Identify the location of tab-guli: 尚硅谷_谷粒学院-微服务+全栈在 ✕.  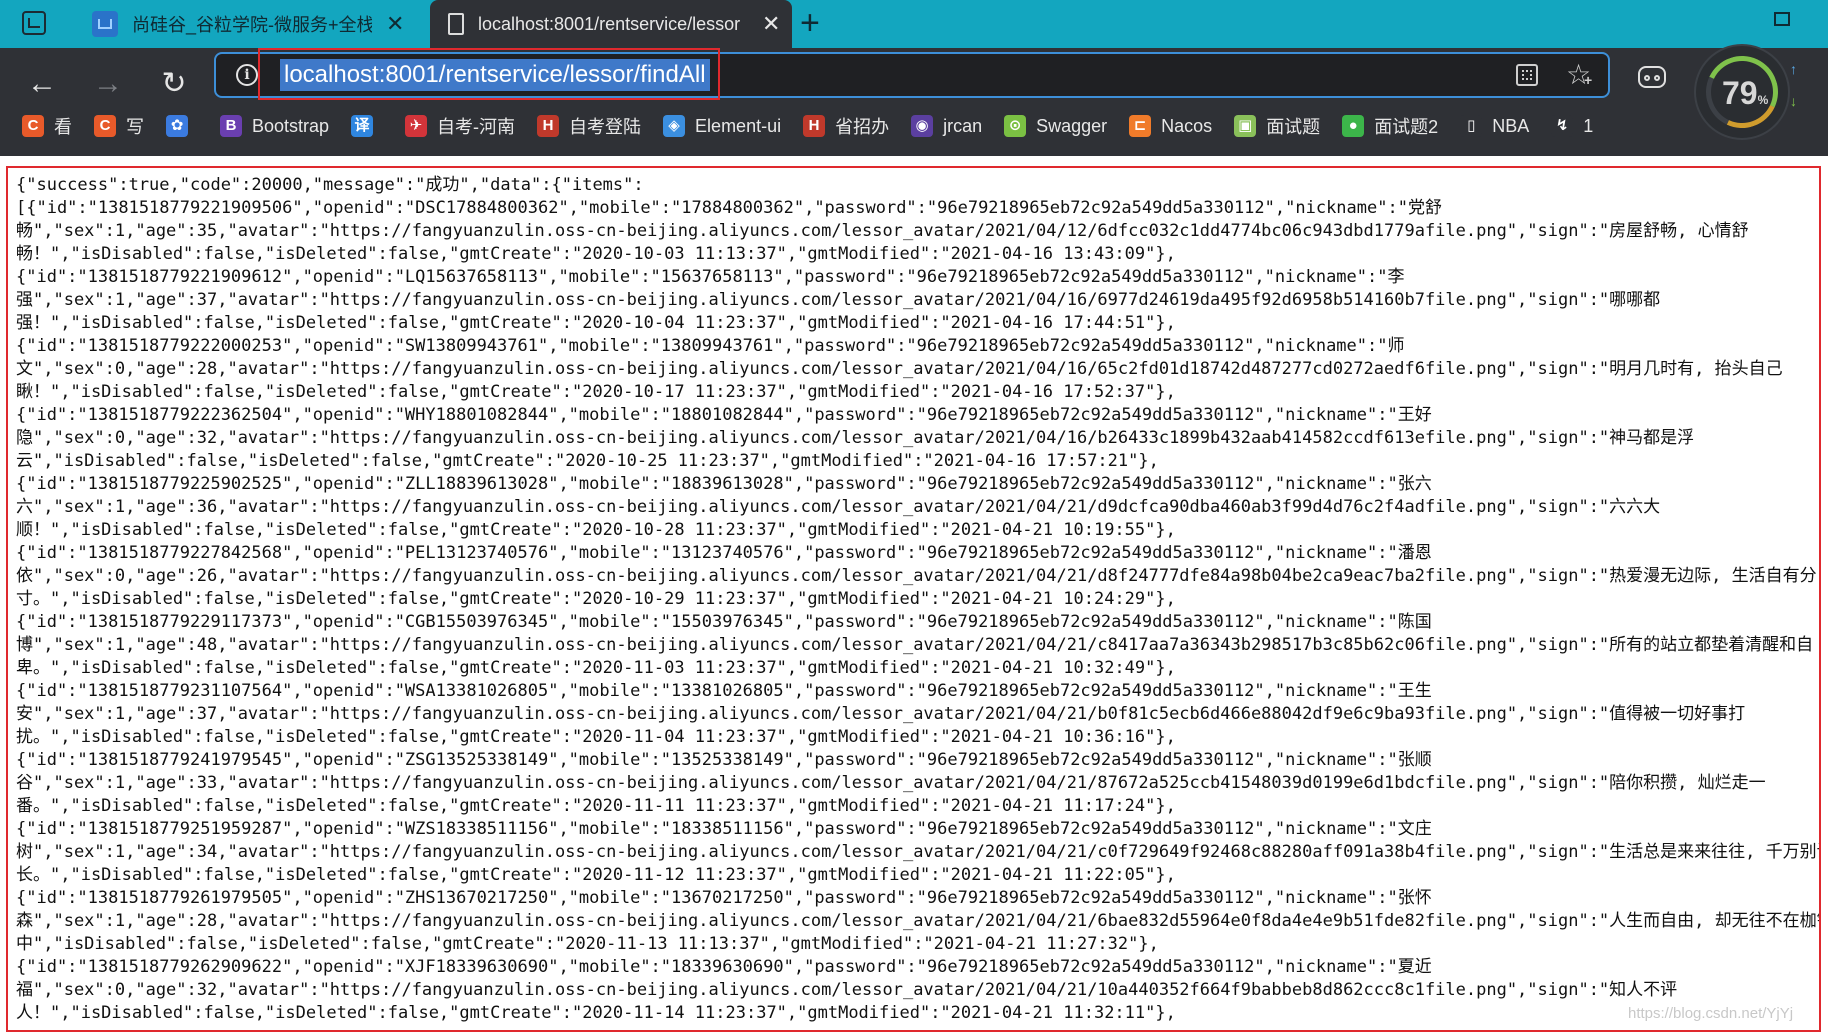
(254, 24).